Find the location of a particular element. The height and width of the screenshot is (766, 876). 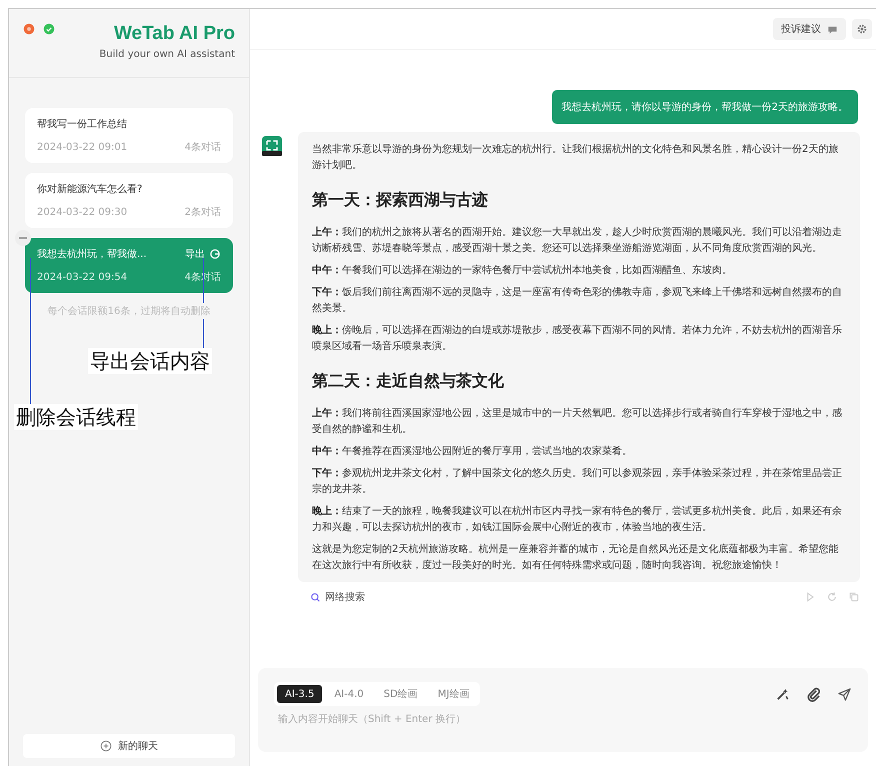

conversation-item: 你对新能源汽车怎么看? 2024-03-22 09:30 2条对话 is located at coordinates (129, 200).